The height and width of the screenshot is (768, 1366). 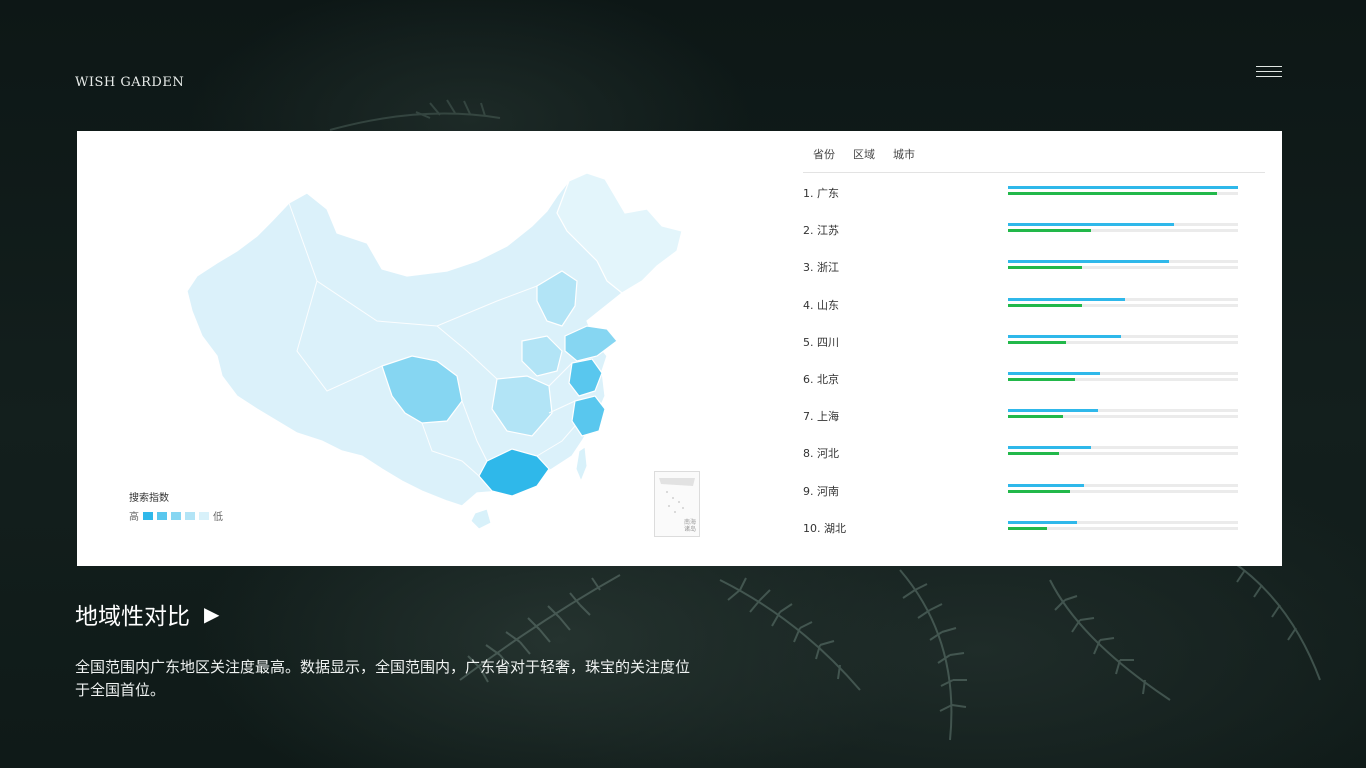 I want to click on ranking-row: 8. 河北, so click(x=1023, y=459).